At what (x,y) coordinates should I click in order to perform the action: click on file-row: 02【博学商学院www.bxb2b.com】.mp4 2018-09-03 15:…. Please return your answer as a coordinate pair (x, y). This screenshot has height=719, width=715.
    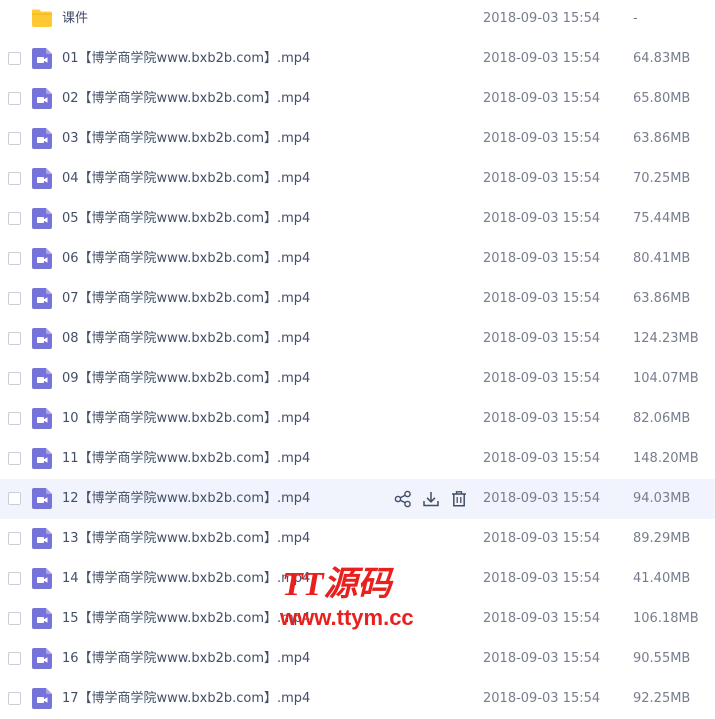
    Looking at the image, I should click on (357, 99).